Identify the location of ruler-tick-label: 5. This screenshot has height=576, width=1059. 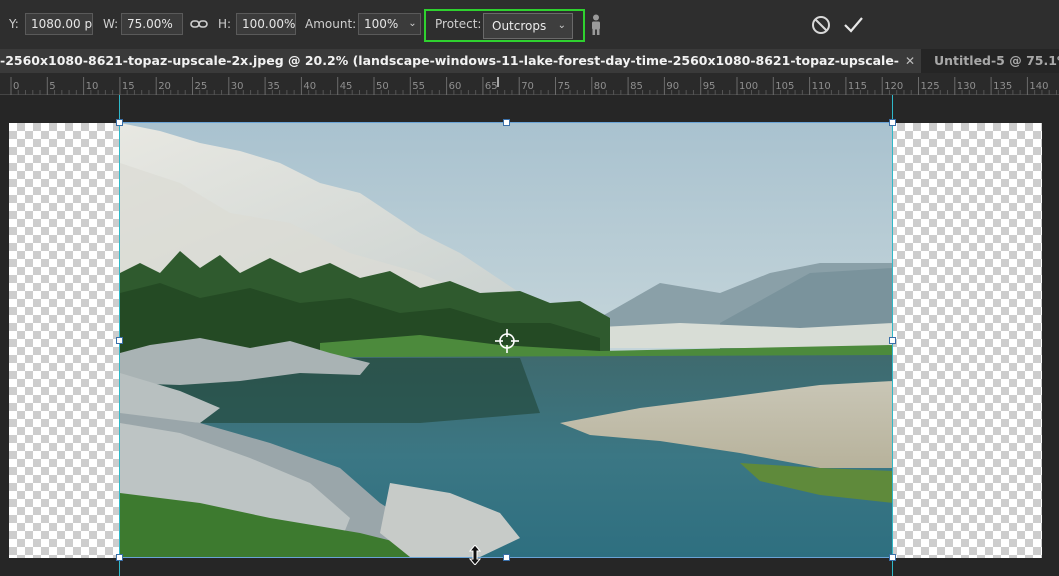
(52, 86).